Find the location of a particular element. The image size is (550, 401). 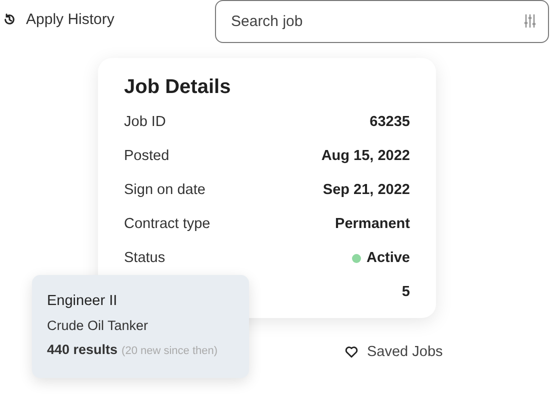

field-value: 63235 is located at coordinates (390, 122).